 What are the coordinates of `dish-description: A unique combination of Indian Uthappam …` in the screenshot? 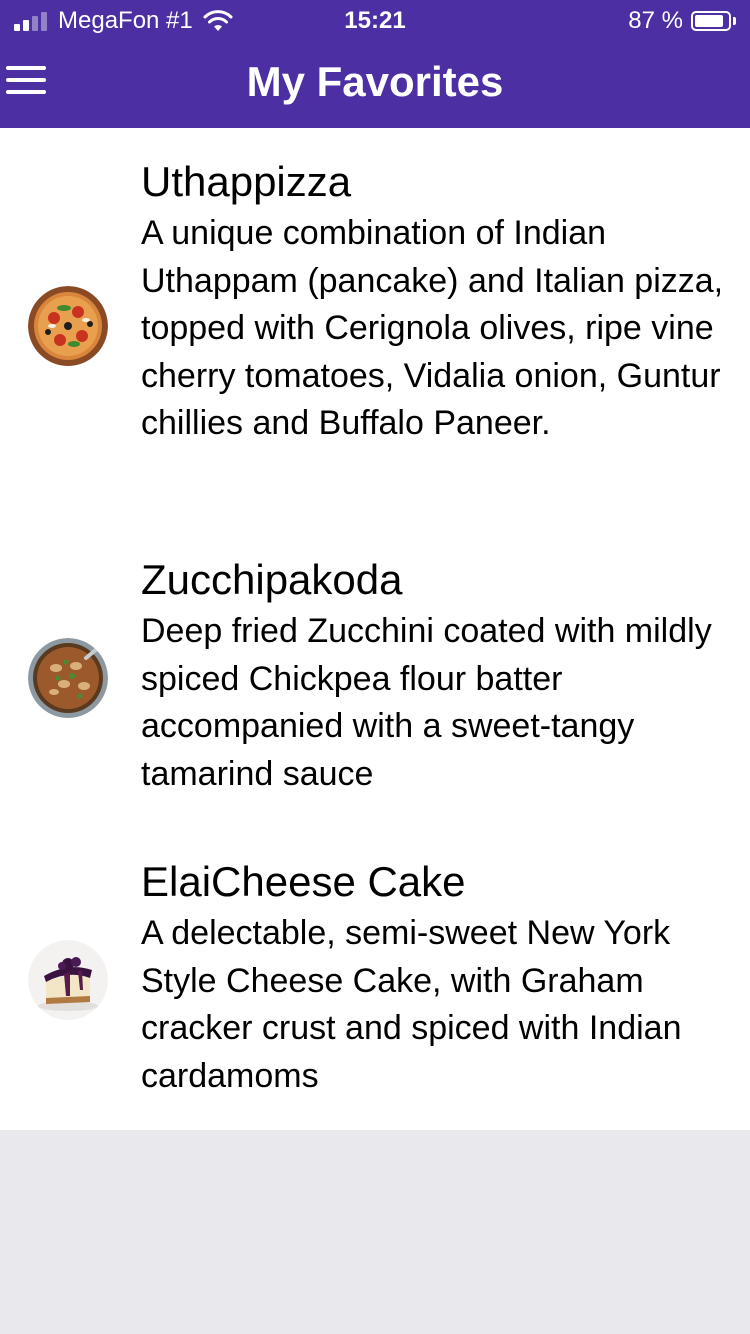 It's located at (432, 328).